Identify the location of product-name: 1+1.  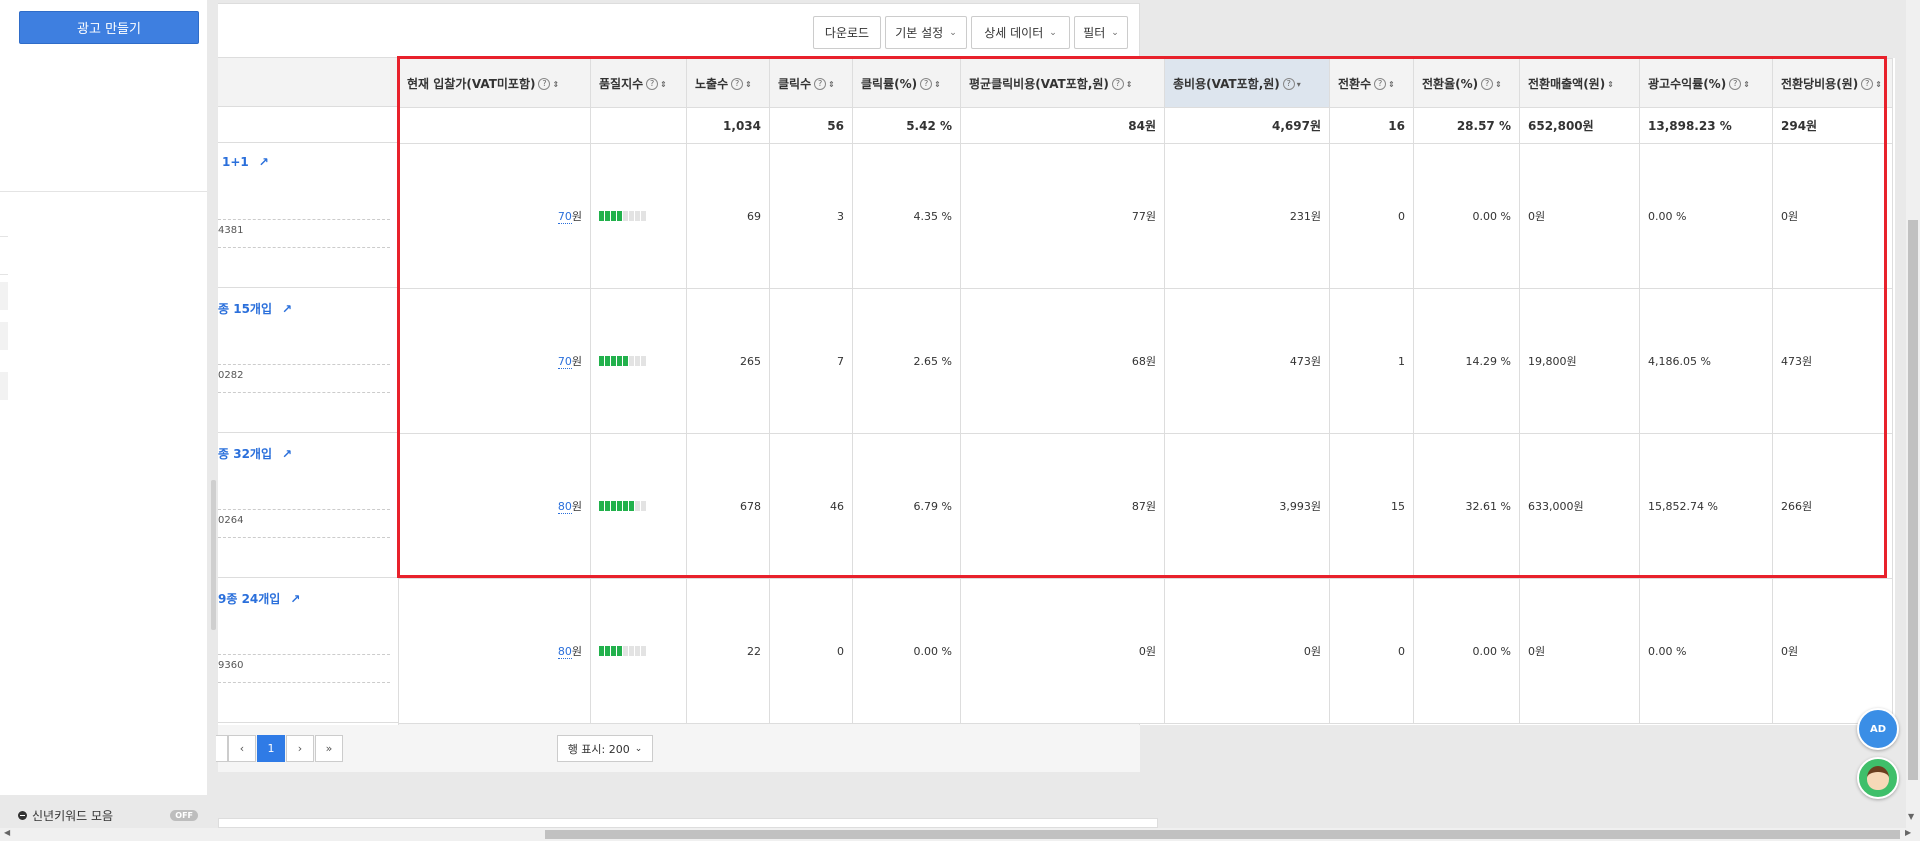
(235, 162).